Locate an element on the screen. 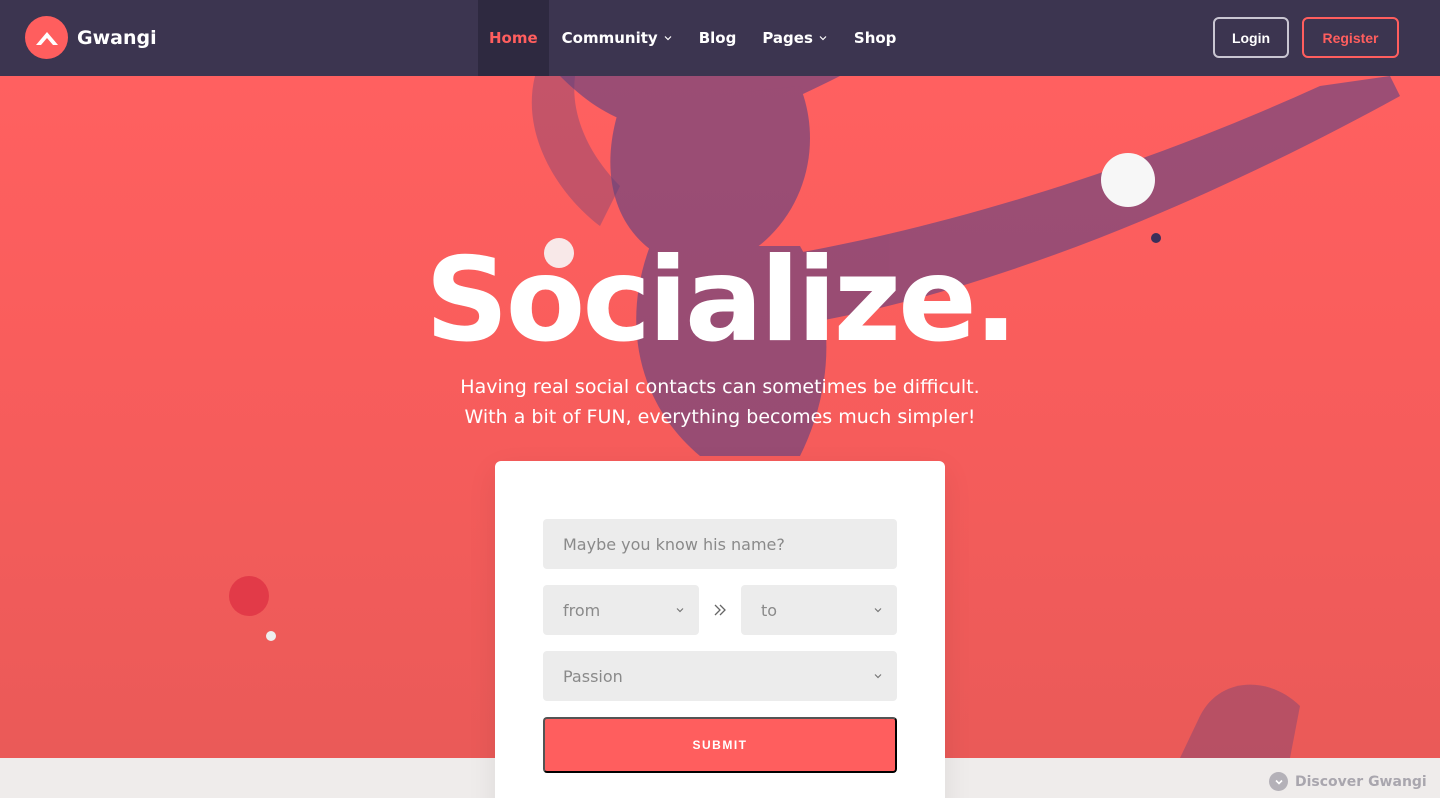  age-to-select: to is located at coordinates (819, 610).